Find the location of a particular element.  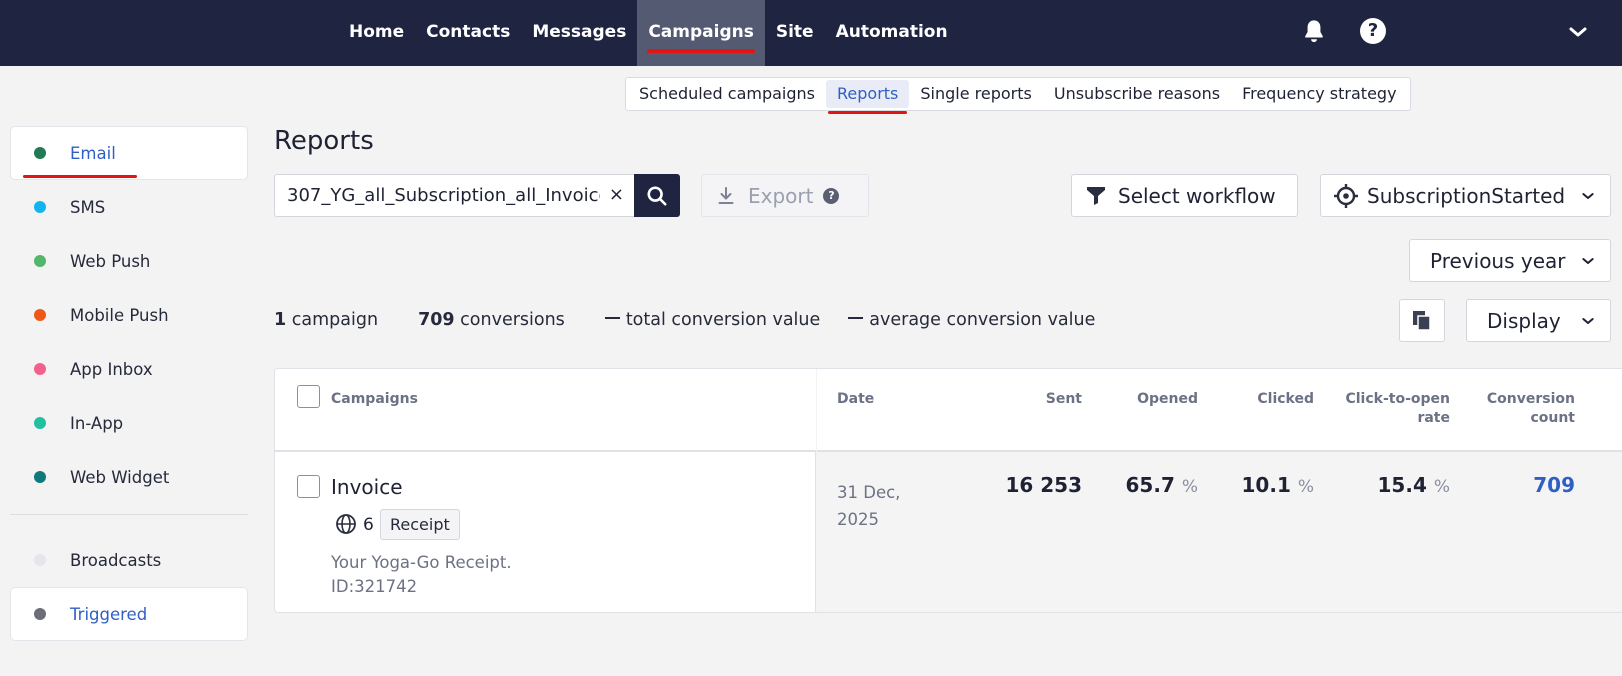

export-label: Export is located at coordinates (781, 195).